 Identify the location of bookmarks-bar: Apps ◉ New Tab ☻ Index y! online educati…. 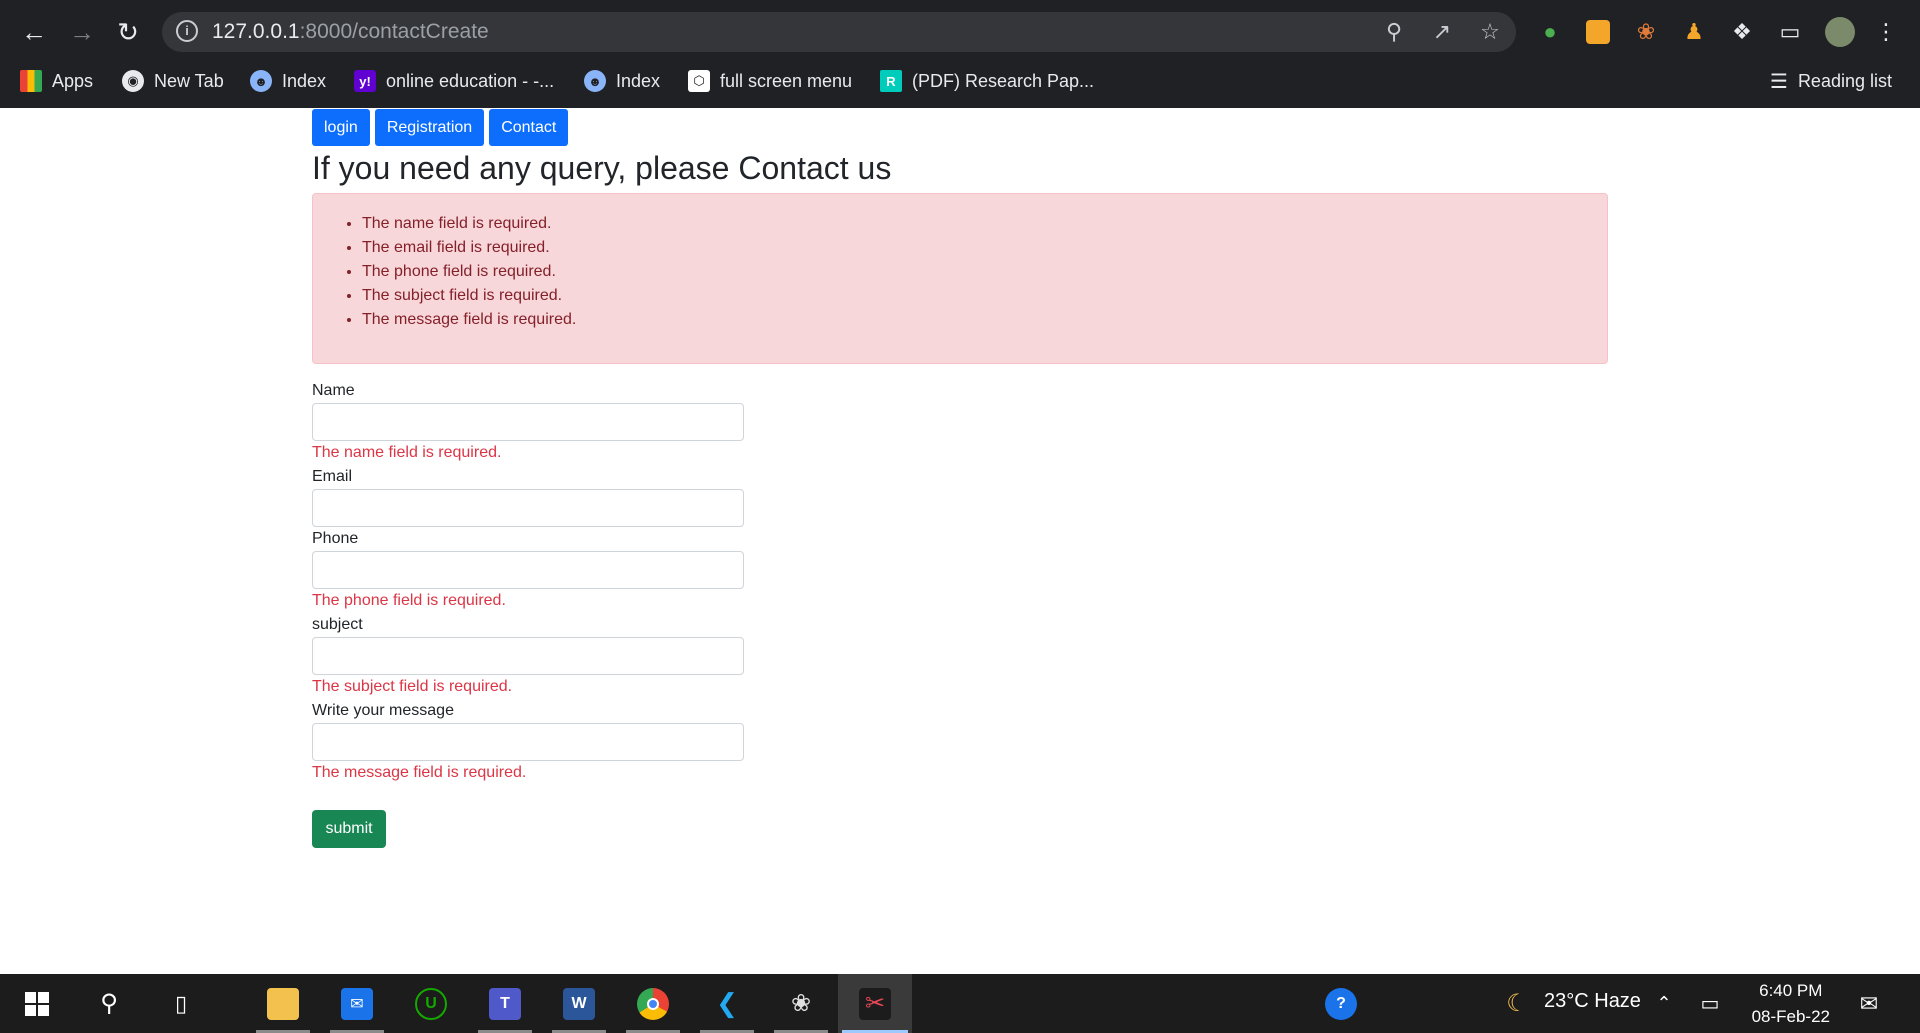
(960, 82).